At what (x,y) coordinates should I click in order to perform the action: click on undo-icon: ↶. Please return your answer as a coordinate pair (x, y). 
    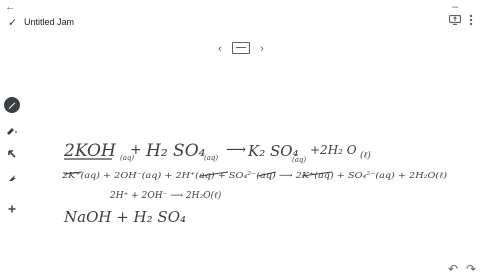
    Looking at the image, I should click on (453, 269).